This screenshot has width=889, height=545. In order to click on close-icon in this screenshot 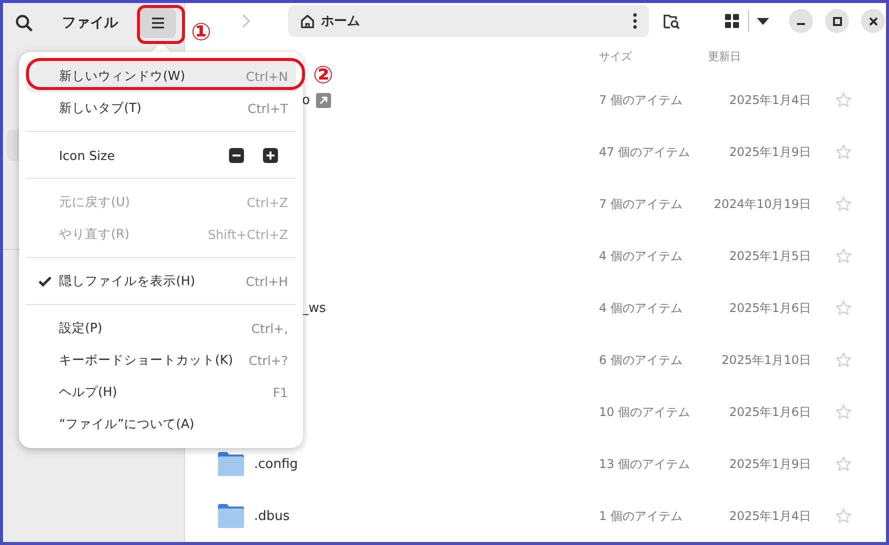, I will do `click(873, 21)`.